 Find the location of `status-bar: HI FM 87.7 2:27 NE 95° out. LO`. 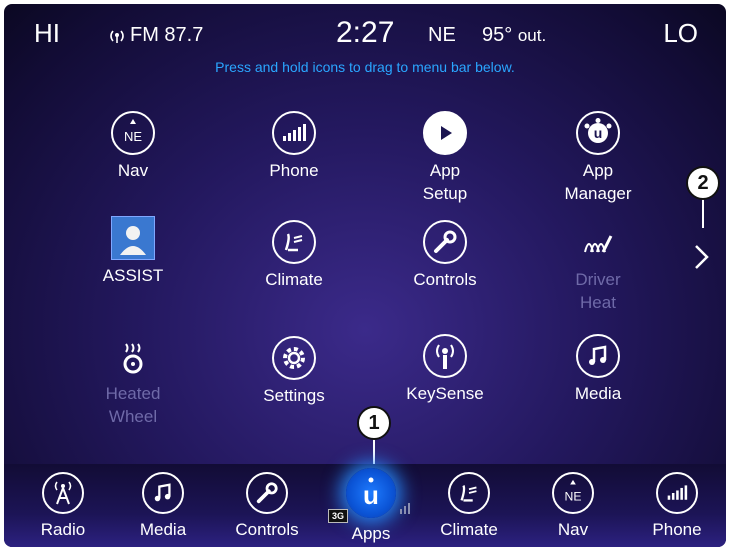

status-bar: HI FM 87.7 2:27 NE 95° out. LO is located at coordinates (365, 32).